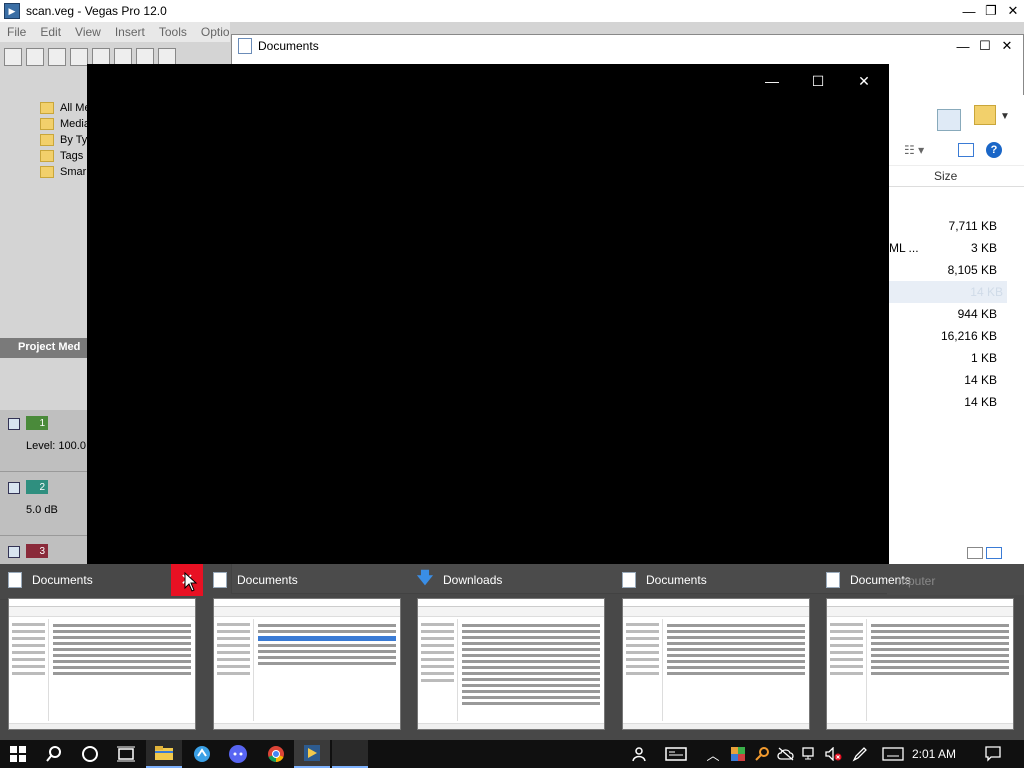 This screenshot has width=1024, height=768. Describe the element at coordinates (79, 57) in the screenshot. I see `save-as-icon` at that location.